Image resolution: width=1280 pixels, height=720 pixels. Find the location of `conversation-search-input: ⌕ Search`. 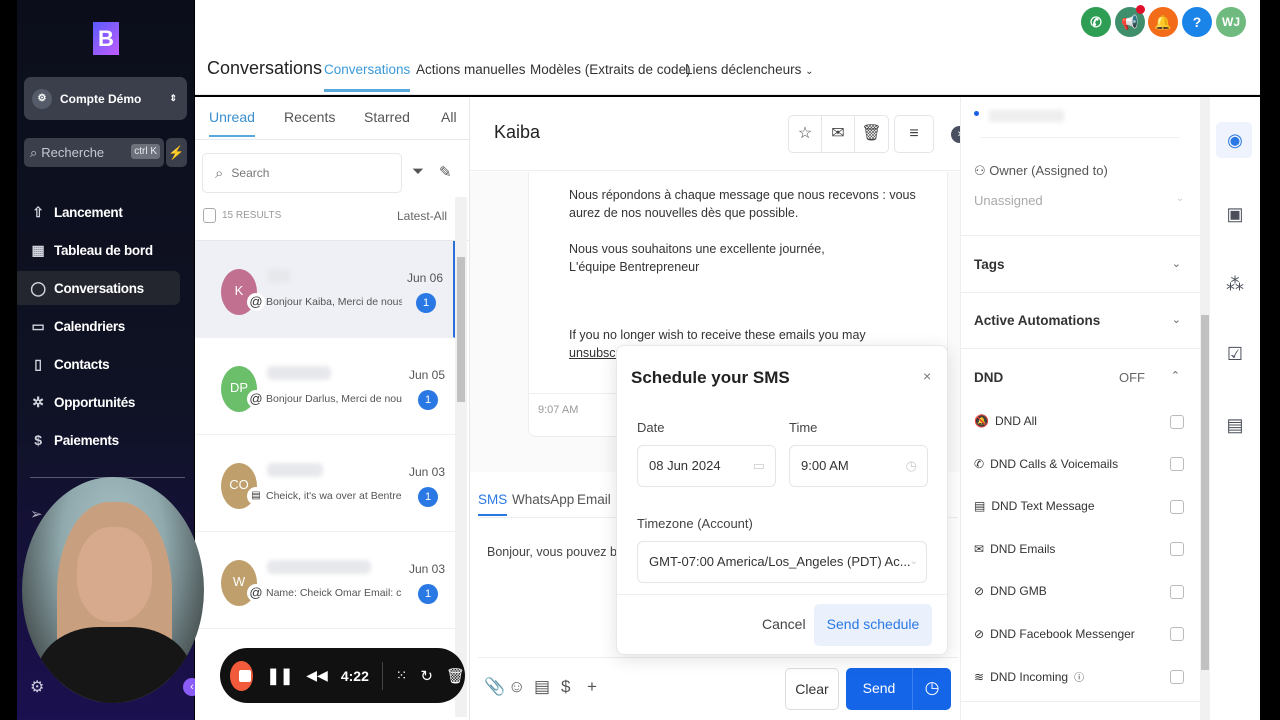

conversation-search-input: ⌕ Search is located at coordinates (302, 173).